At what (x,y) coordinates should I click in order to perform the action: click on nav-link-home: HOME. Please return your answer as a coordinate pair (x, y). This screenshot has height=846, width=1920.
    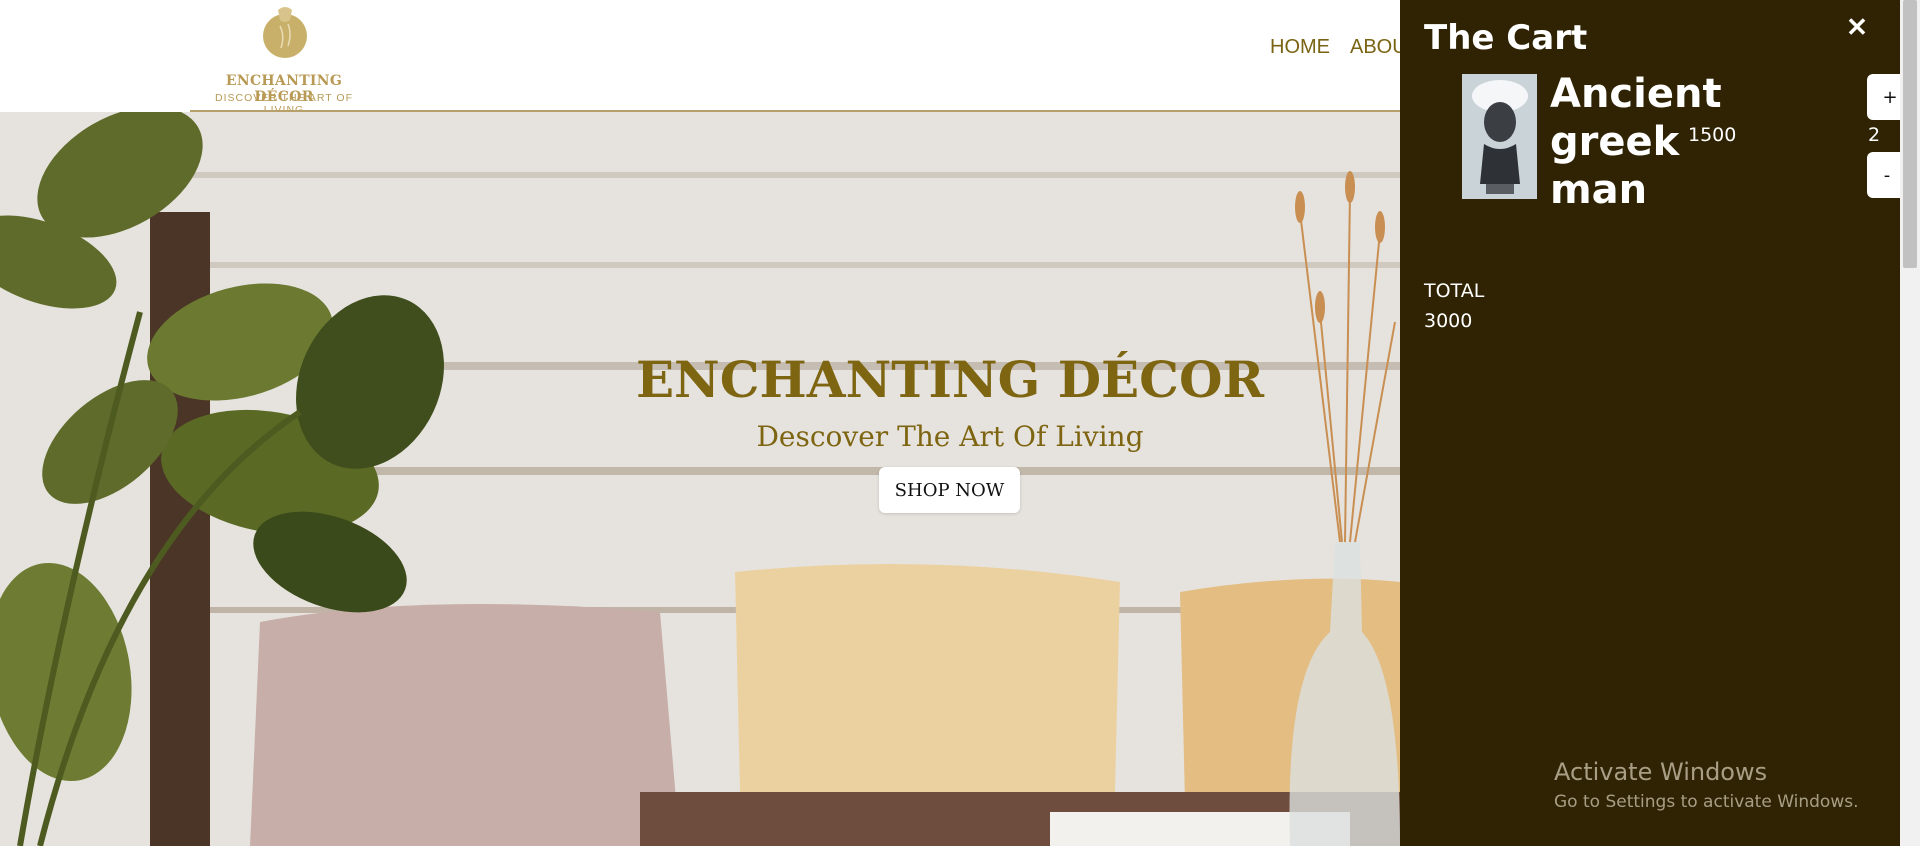
    Looking at the image, I should click on (1300, 47).